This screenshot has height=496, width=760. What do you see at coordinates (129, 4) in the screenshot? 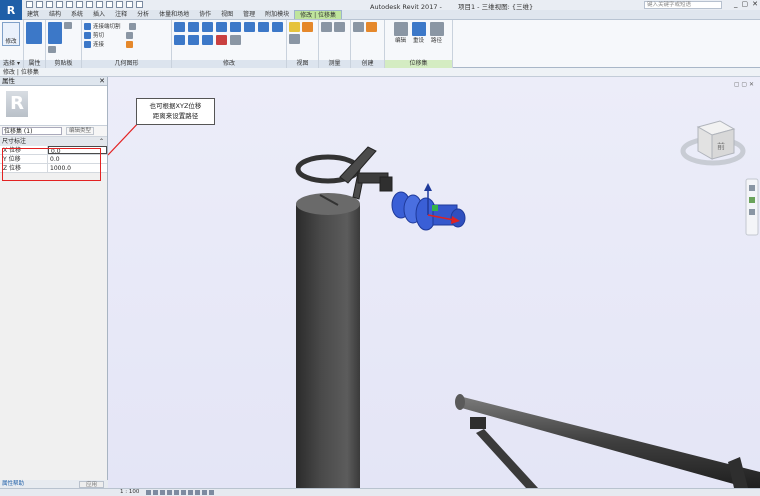
I see `close-hidden-icon` at bounding box center [129, 4].